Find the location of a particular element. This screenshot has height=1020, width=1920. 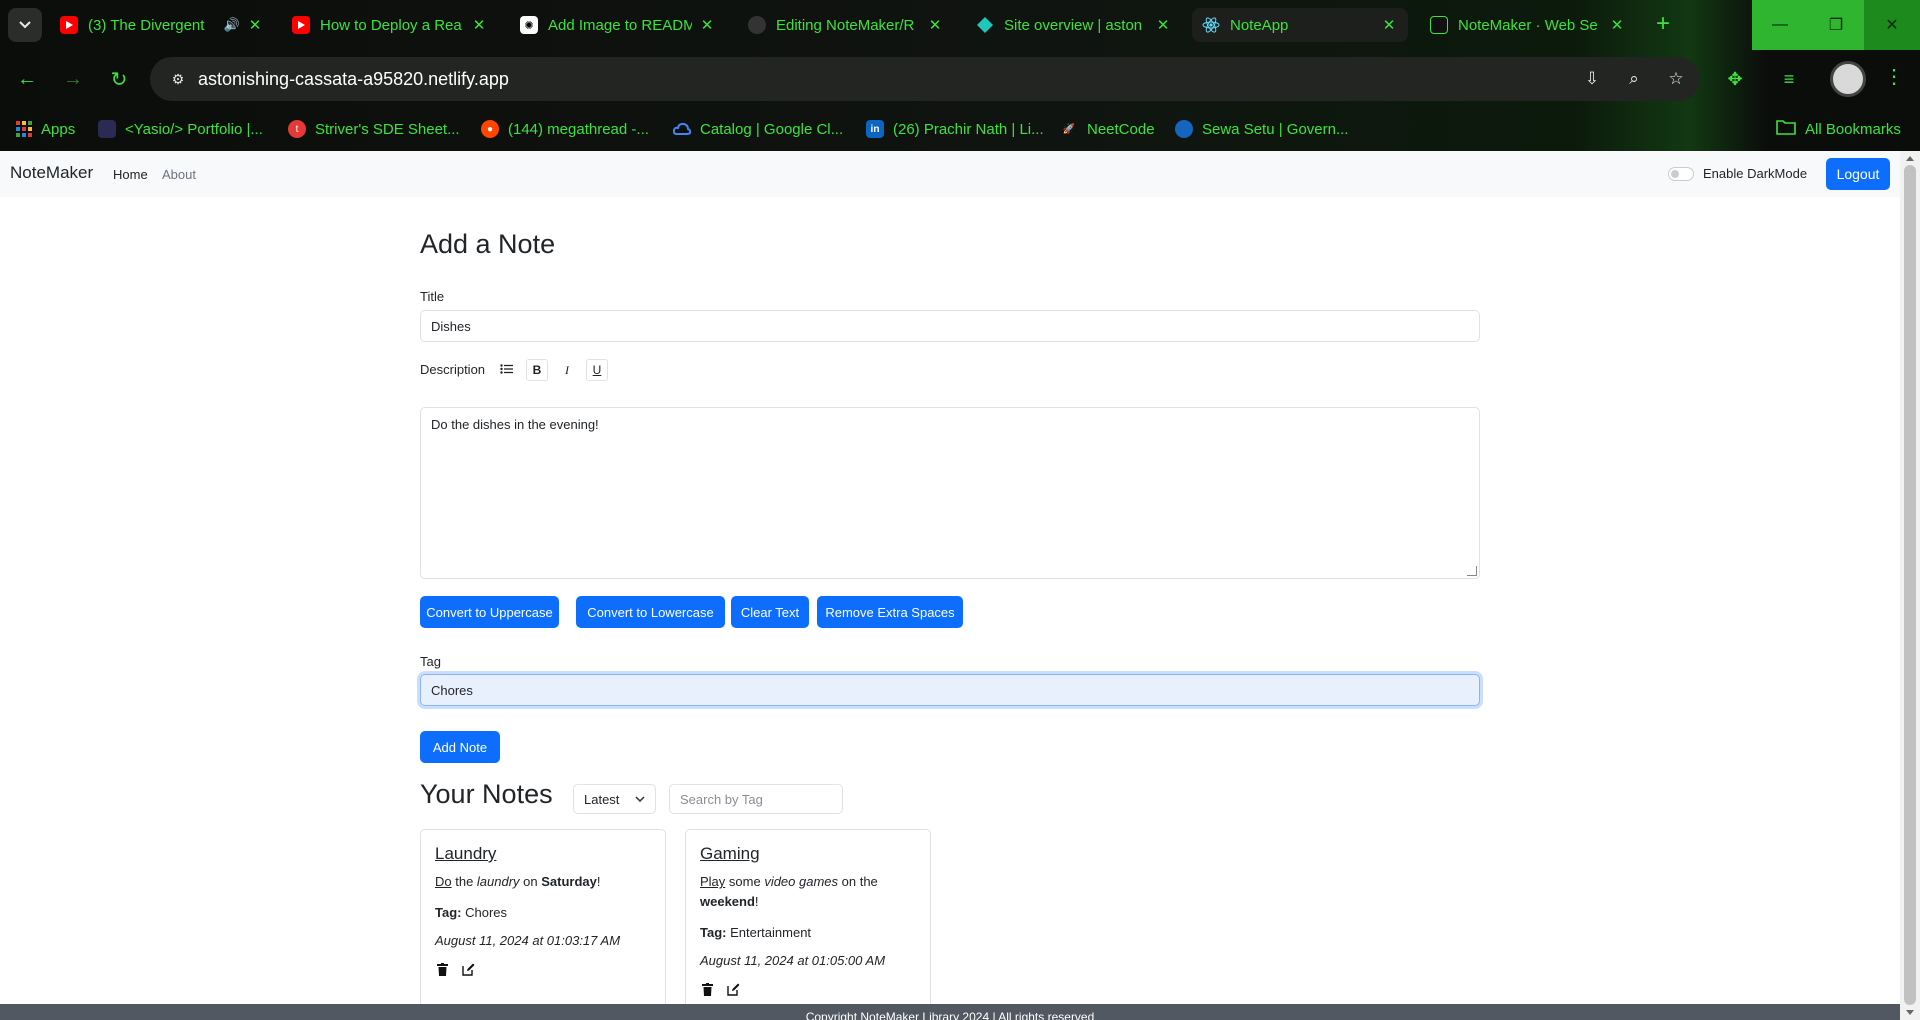

remove-spaces-button: Remove Extra Spaces is located at coordinates (890, 612).